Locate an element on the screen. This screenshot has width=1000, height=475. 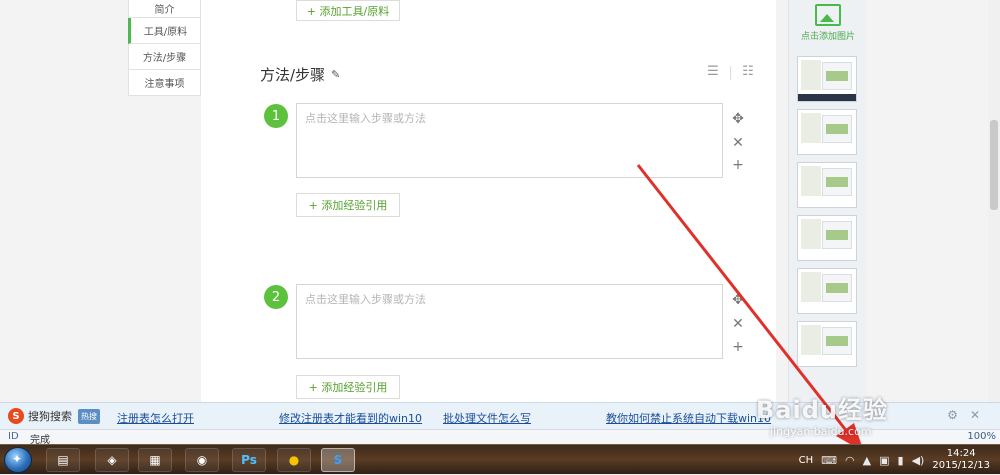
battery-icon: ▮ is located at coordinates (901, 460).